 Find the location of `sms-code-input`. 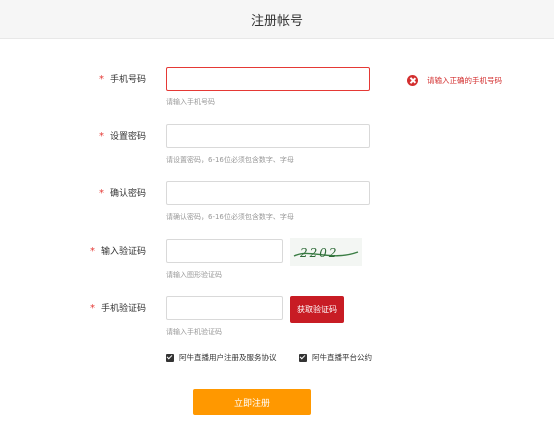

sms-code-input is located at coordinates (224, 308).